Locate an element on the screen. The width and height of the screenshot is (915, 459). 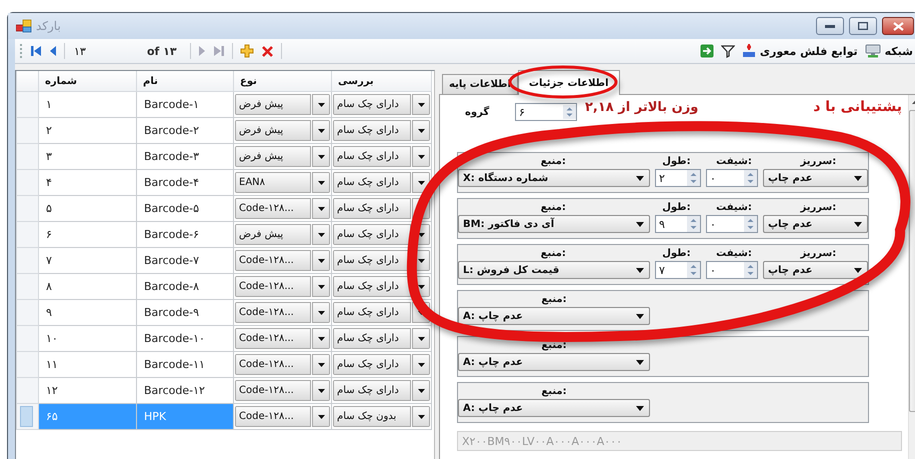
close-icon is located at coordinates (898, 26).